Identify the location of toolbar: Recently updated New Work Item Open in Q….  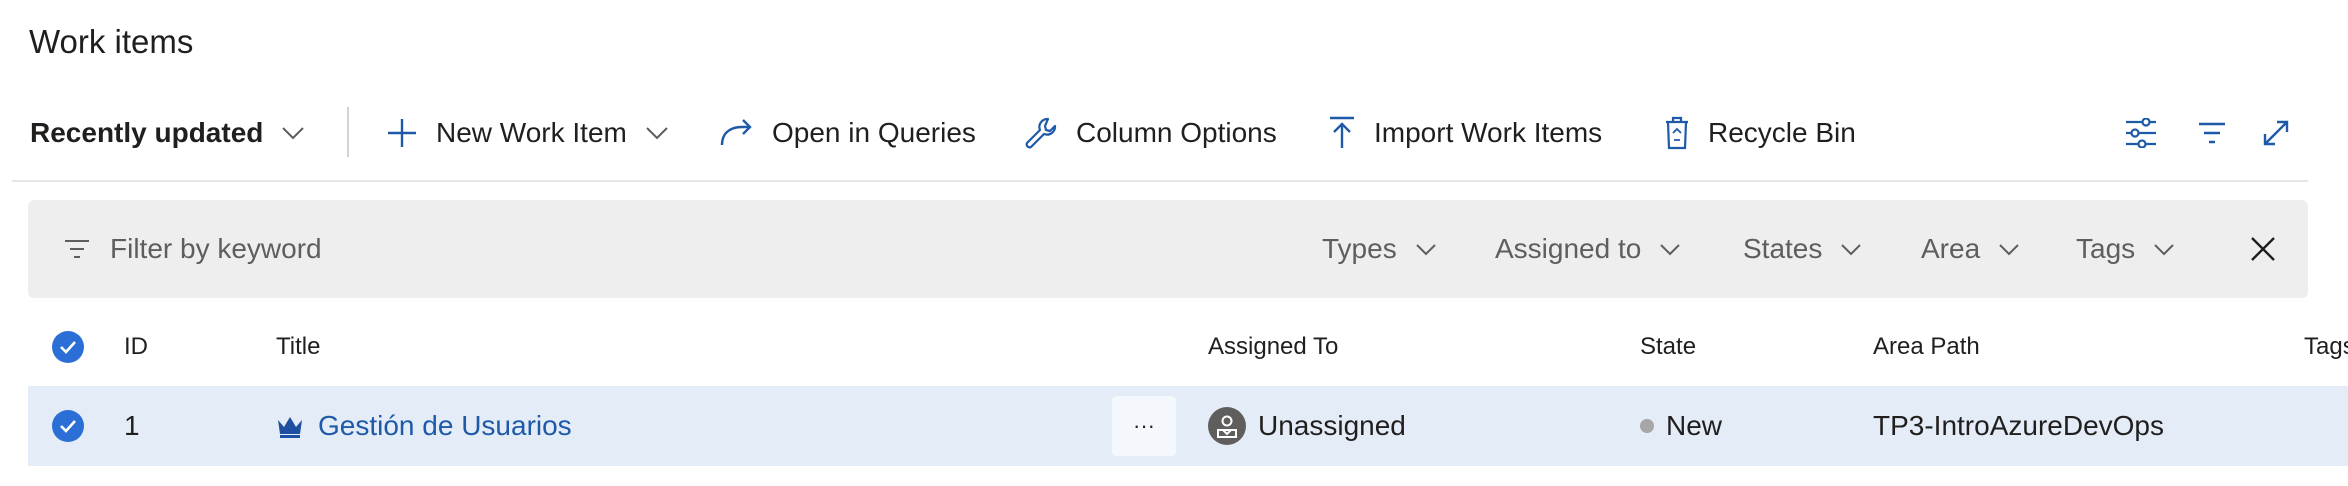
(1174, 133).